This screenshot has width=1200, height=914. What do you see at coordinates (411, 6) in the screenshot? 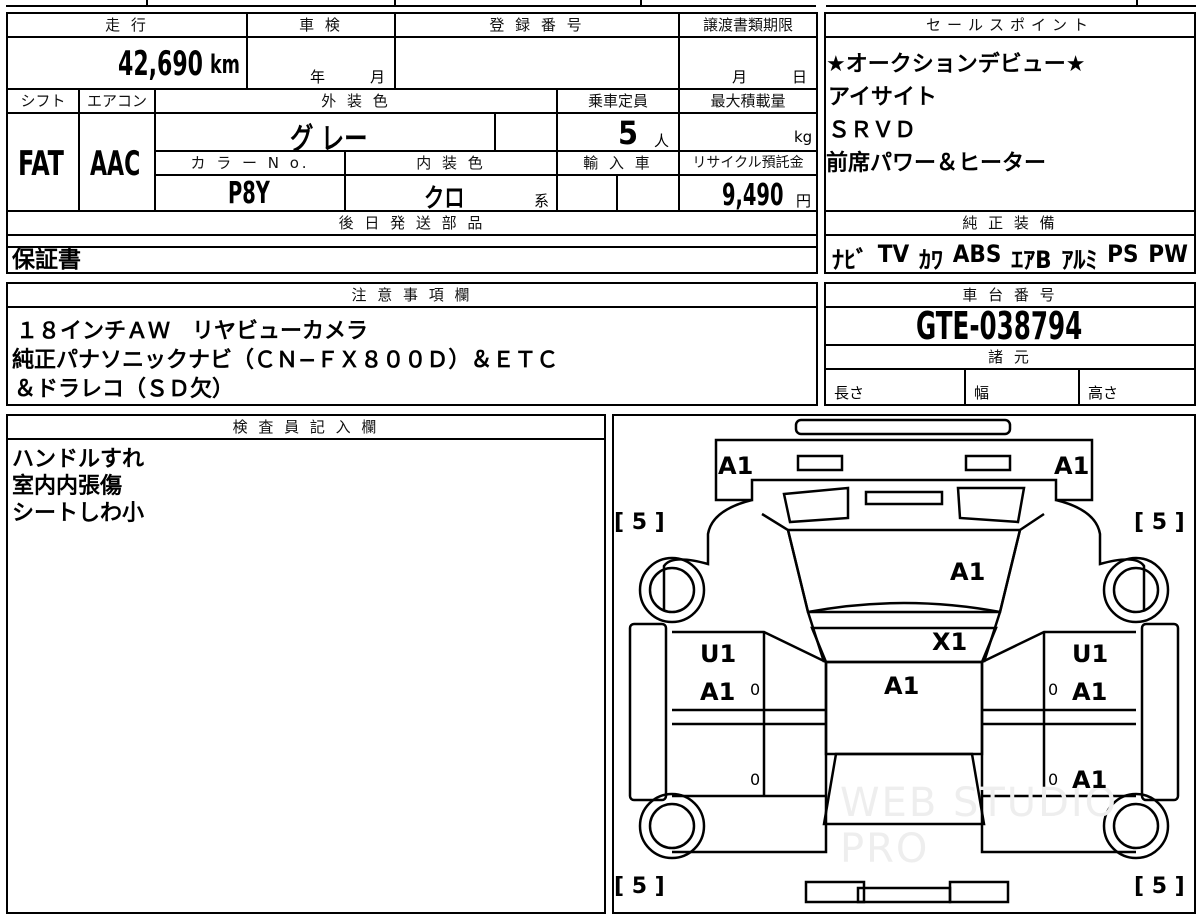
I see `top-rule` at bounding box center [411, 6].